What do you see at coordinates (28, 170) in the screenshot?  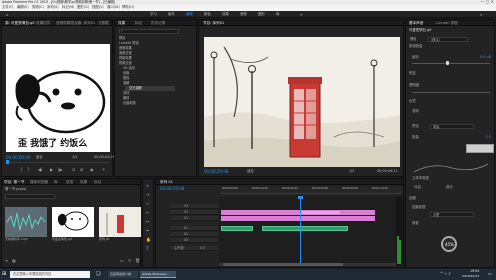 I see `mark-out-icon: }` at bounding box center [28, 170].